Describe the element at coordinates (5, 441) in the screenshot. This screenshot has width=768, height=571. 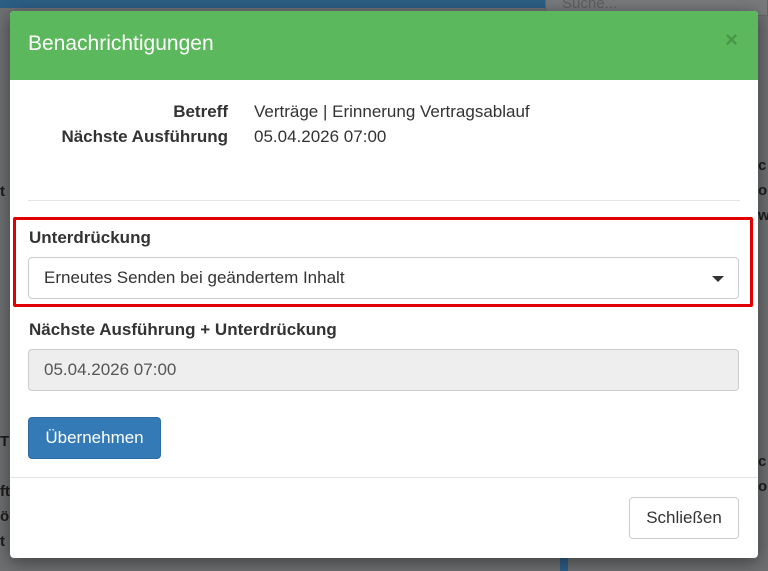
I see `background-text-fragment: T` at that location.